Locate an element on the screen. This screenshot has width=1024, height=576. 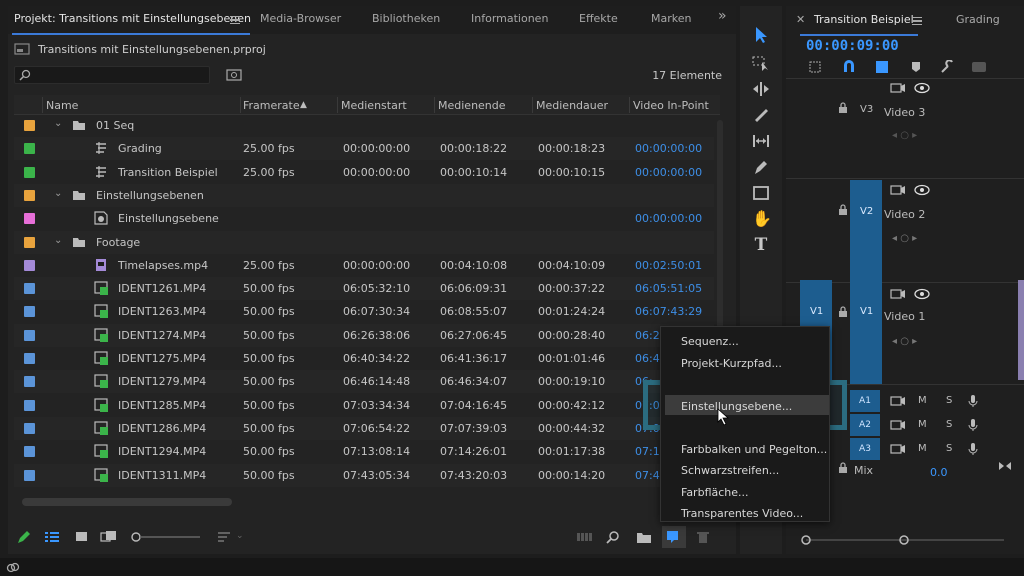
tab-libraries: Bibliotheken is located at coordinates (406, 18).